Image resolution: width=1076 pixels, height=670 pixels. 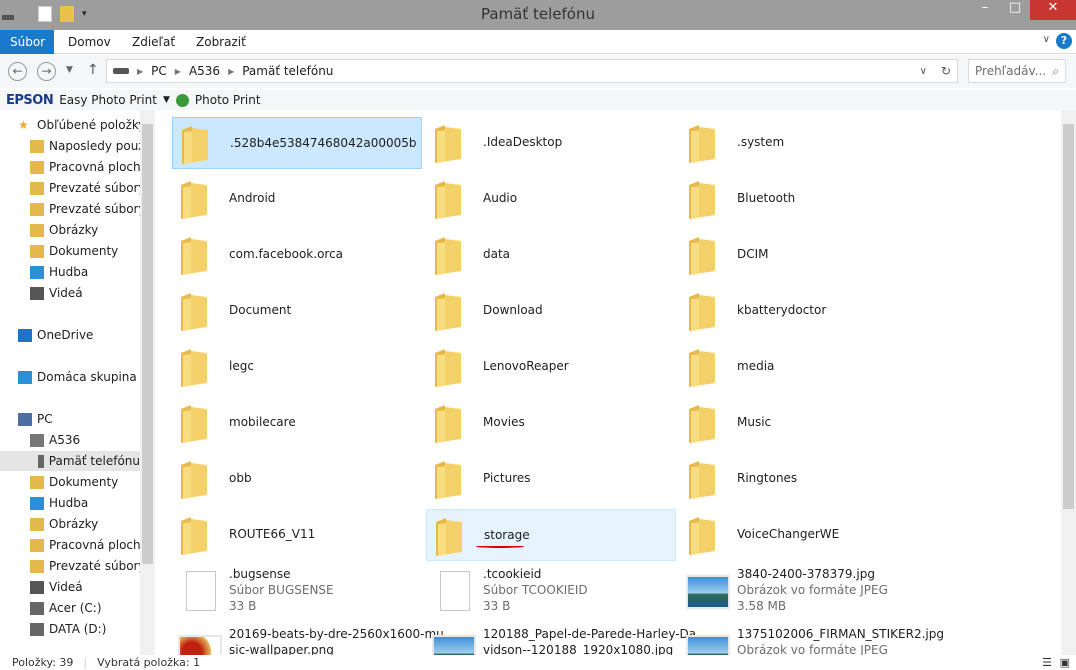 What do you see at coordinates (166, 100) in the screenshot?
I see `dropdown-icon: ▼` at bounding box center [166, 100].